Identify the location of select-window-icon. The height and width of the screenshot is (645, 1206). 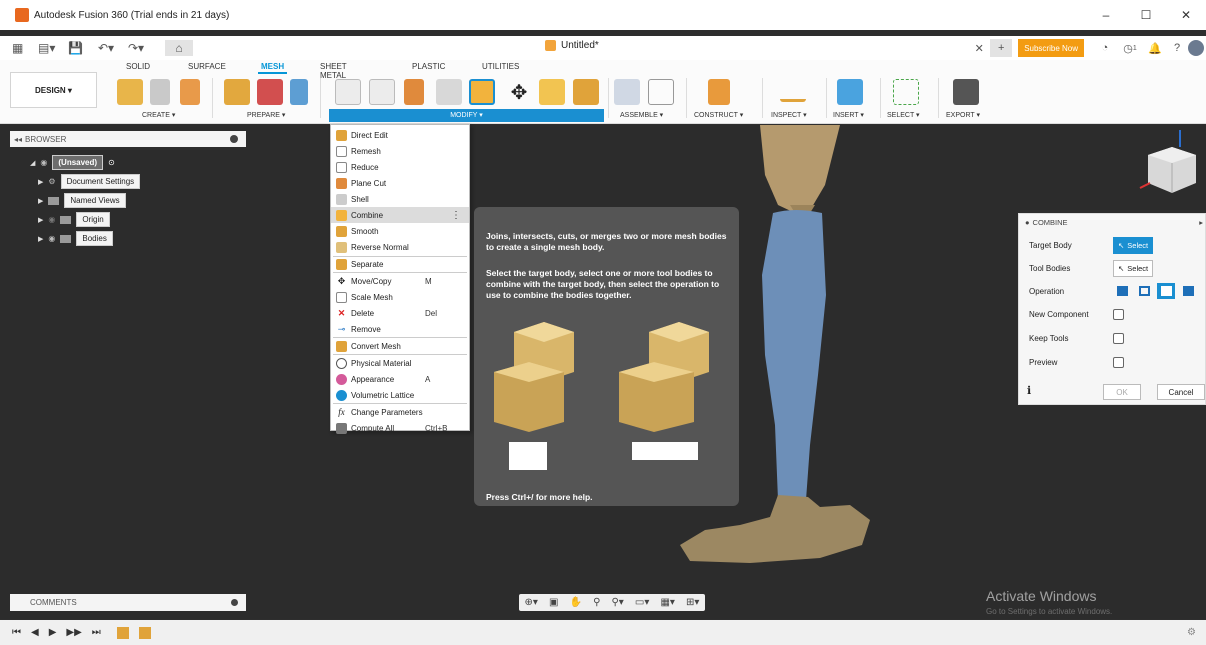
(906, 92).